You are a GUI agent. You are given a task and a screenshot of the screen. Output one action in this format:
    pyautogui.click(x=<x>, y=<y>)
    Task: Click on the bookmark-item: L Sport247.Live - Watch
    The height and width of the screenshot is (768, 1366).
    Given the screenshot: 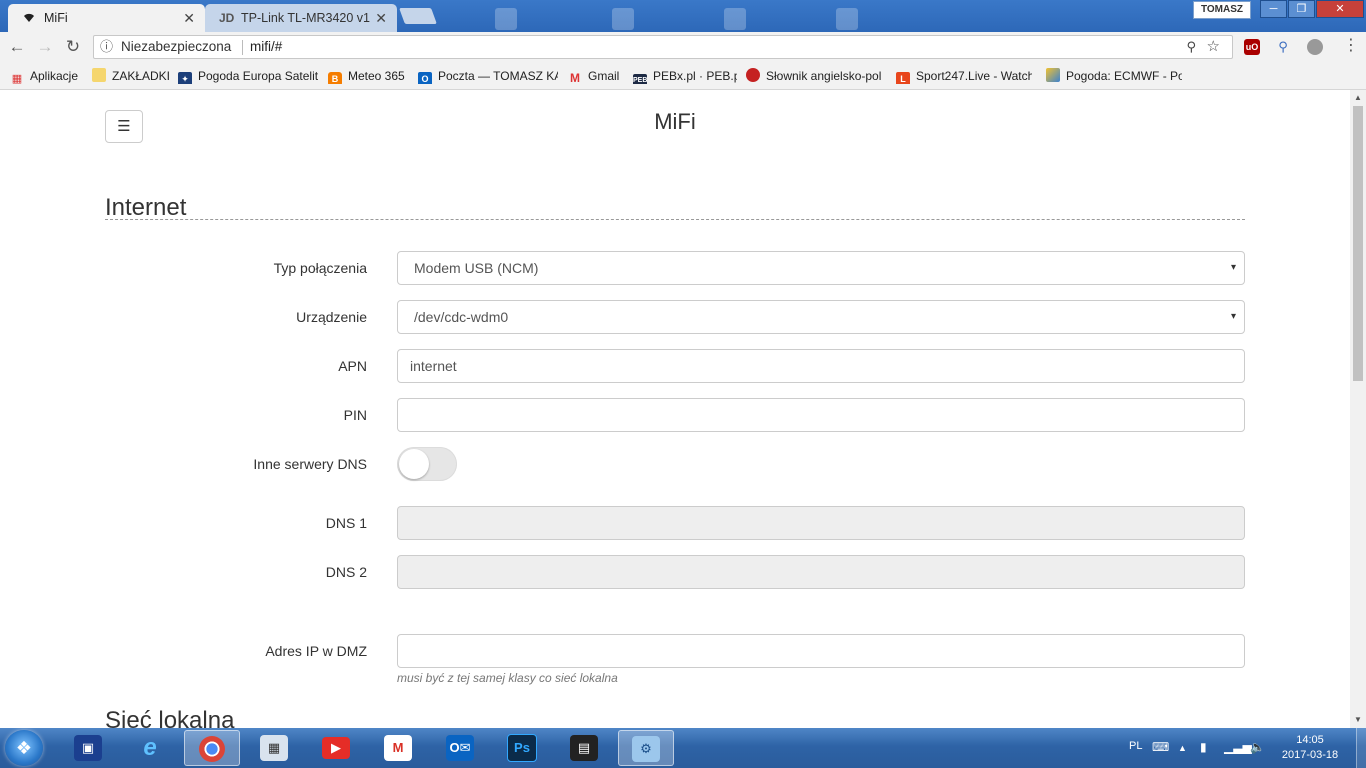 What is the action you would take?
    pyautogui.click(x=964, y=76)
    